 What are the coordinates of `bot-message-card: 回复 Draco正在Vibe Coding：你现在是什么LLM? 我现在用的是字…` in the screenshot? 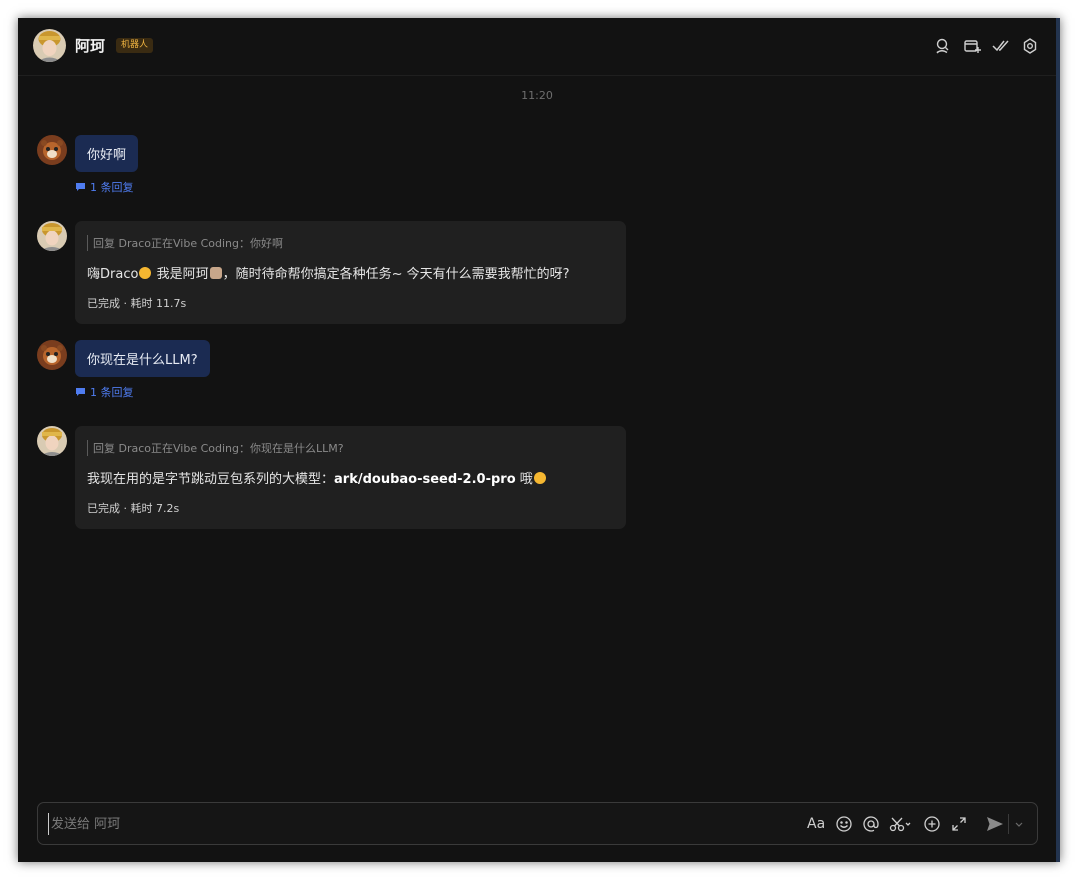 It's located at (350, 477).